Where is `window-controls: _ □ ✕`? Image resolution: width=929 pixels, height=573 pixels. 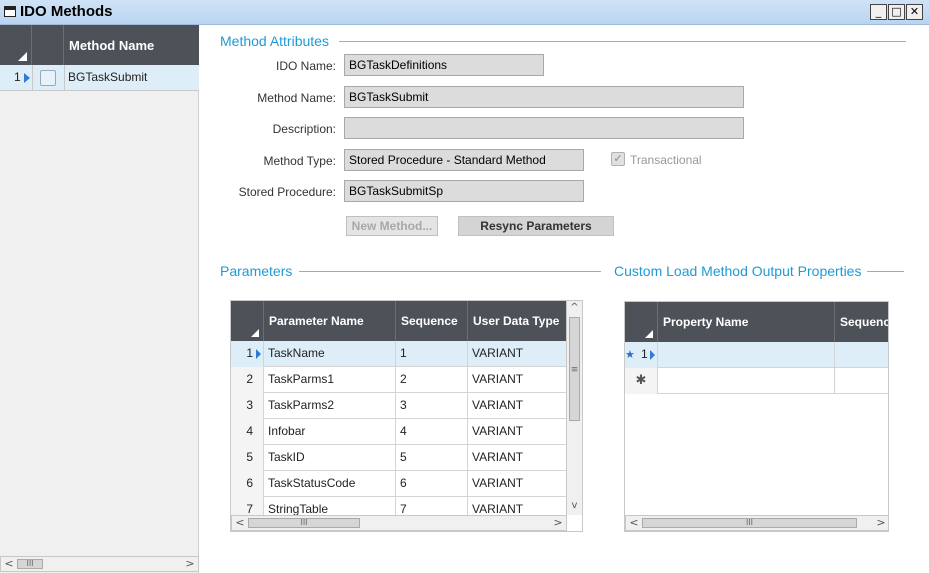
window-controls: _ □ ✕ is located at coordinates (896, 12).